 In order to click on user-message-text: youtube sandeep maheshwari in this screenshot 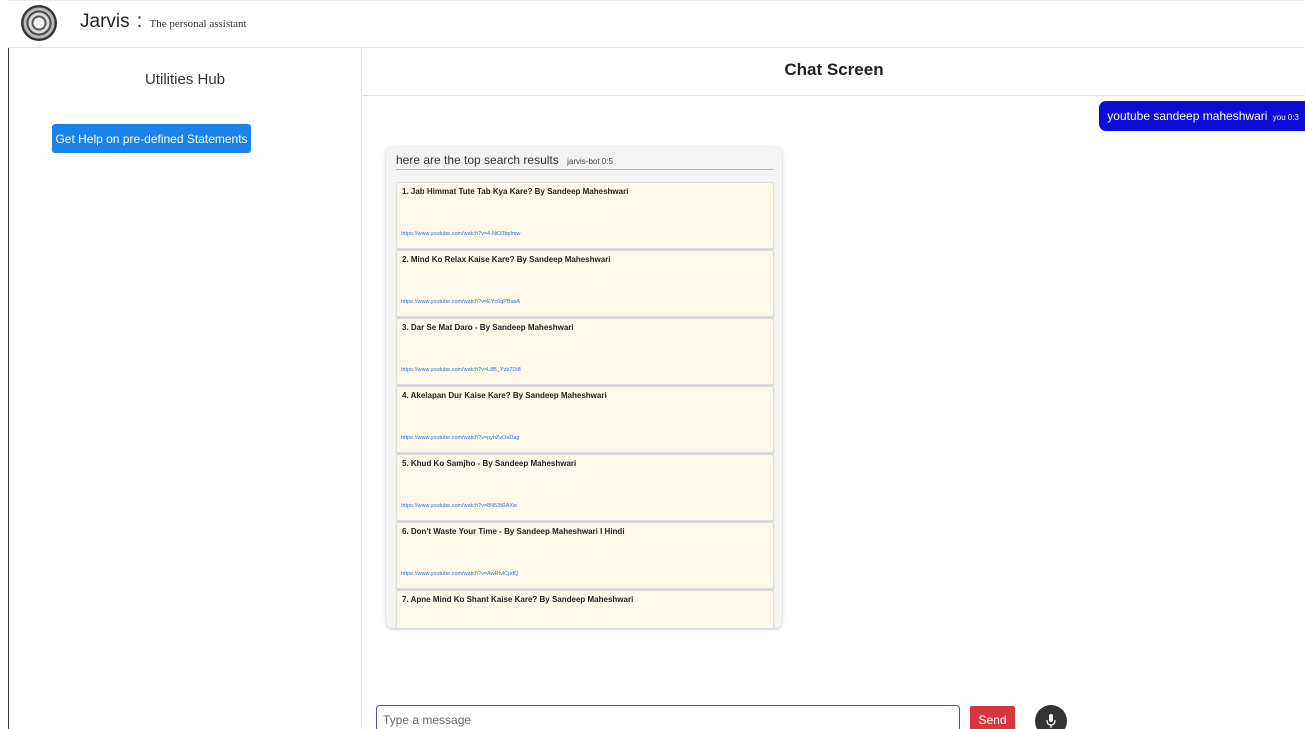, I will do `click(1187, 116)`.